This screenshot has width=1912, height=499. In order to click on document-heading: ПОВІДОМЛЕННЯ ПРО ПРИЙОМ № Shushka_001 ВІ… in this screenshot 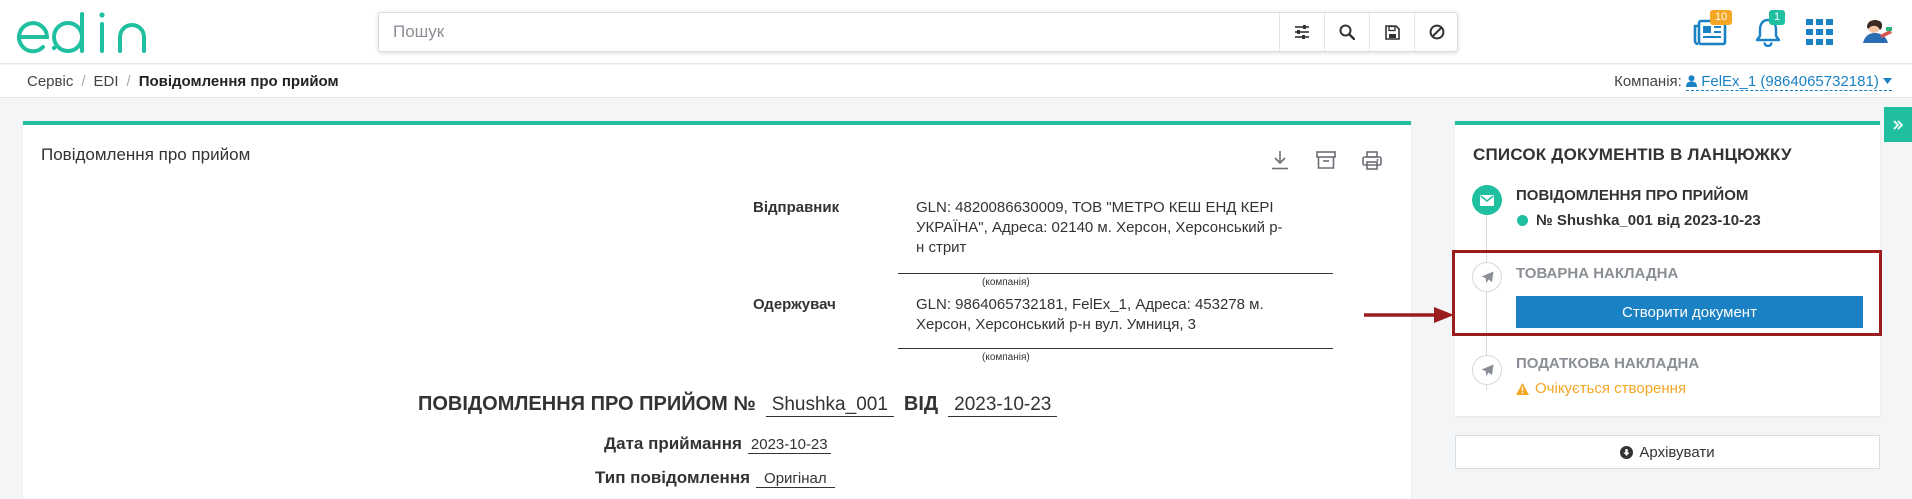, I will do `click(738, 405)`.